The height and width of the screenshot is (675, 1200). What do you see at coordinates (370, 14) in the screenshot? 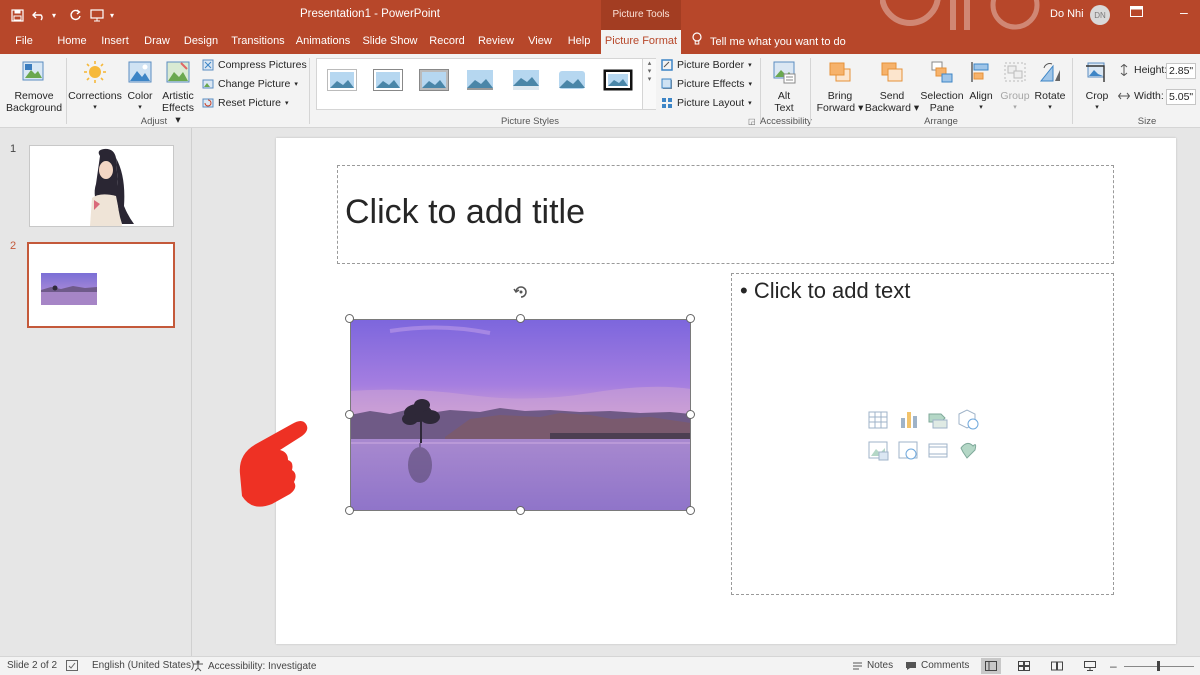
I see `document-title: Presentation1 - PowerPoint` at bounding box center [370, 14].